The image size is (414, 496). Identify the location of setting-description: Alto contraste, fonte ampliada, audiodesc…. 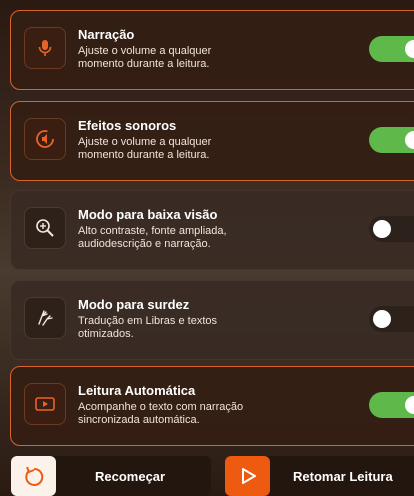
(152, 237).